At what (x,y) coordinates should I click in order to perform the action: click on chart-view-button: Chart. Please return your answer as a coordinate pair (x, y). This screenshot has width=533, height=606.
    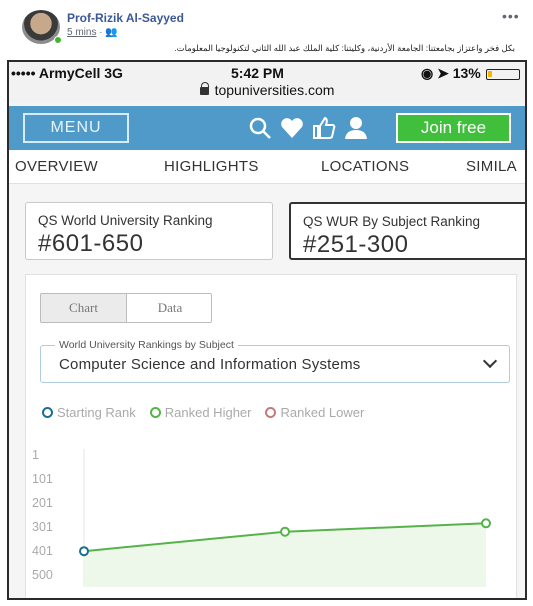
    Looking at the image, I should click on (84, 308).